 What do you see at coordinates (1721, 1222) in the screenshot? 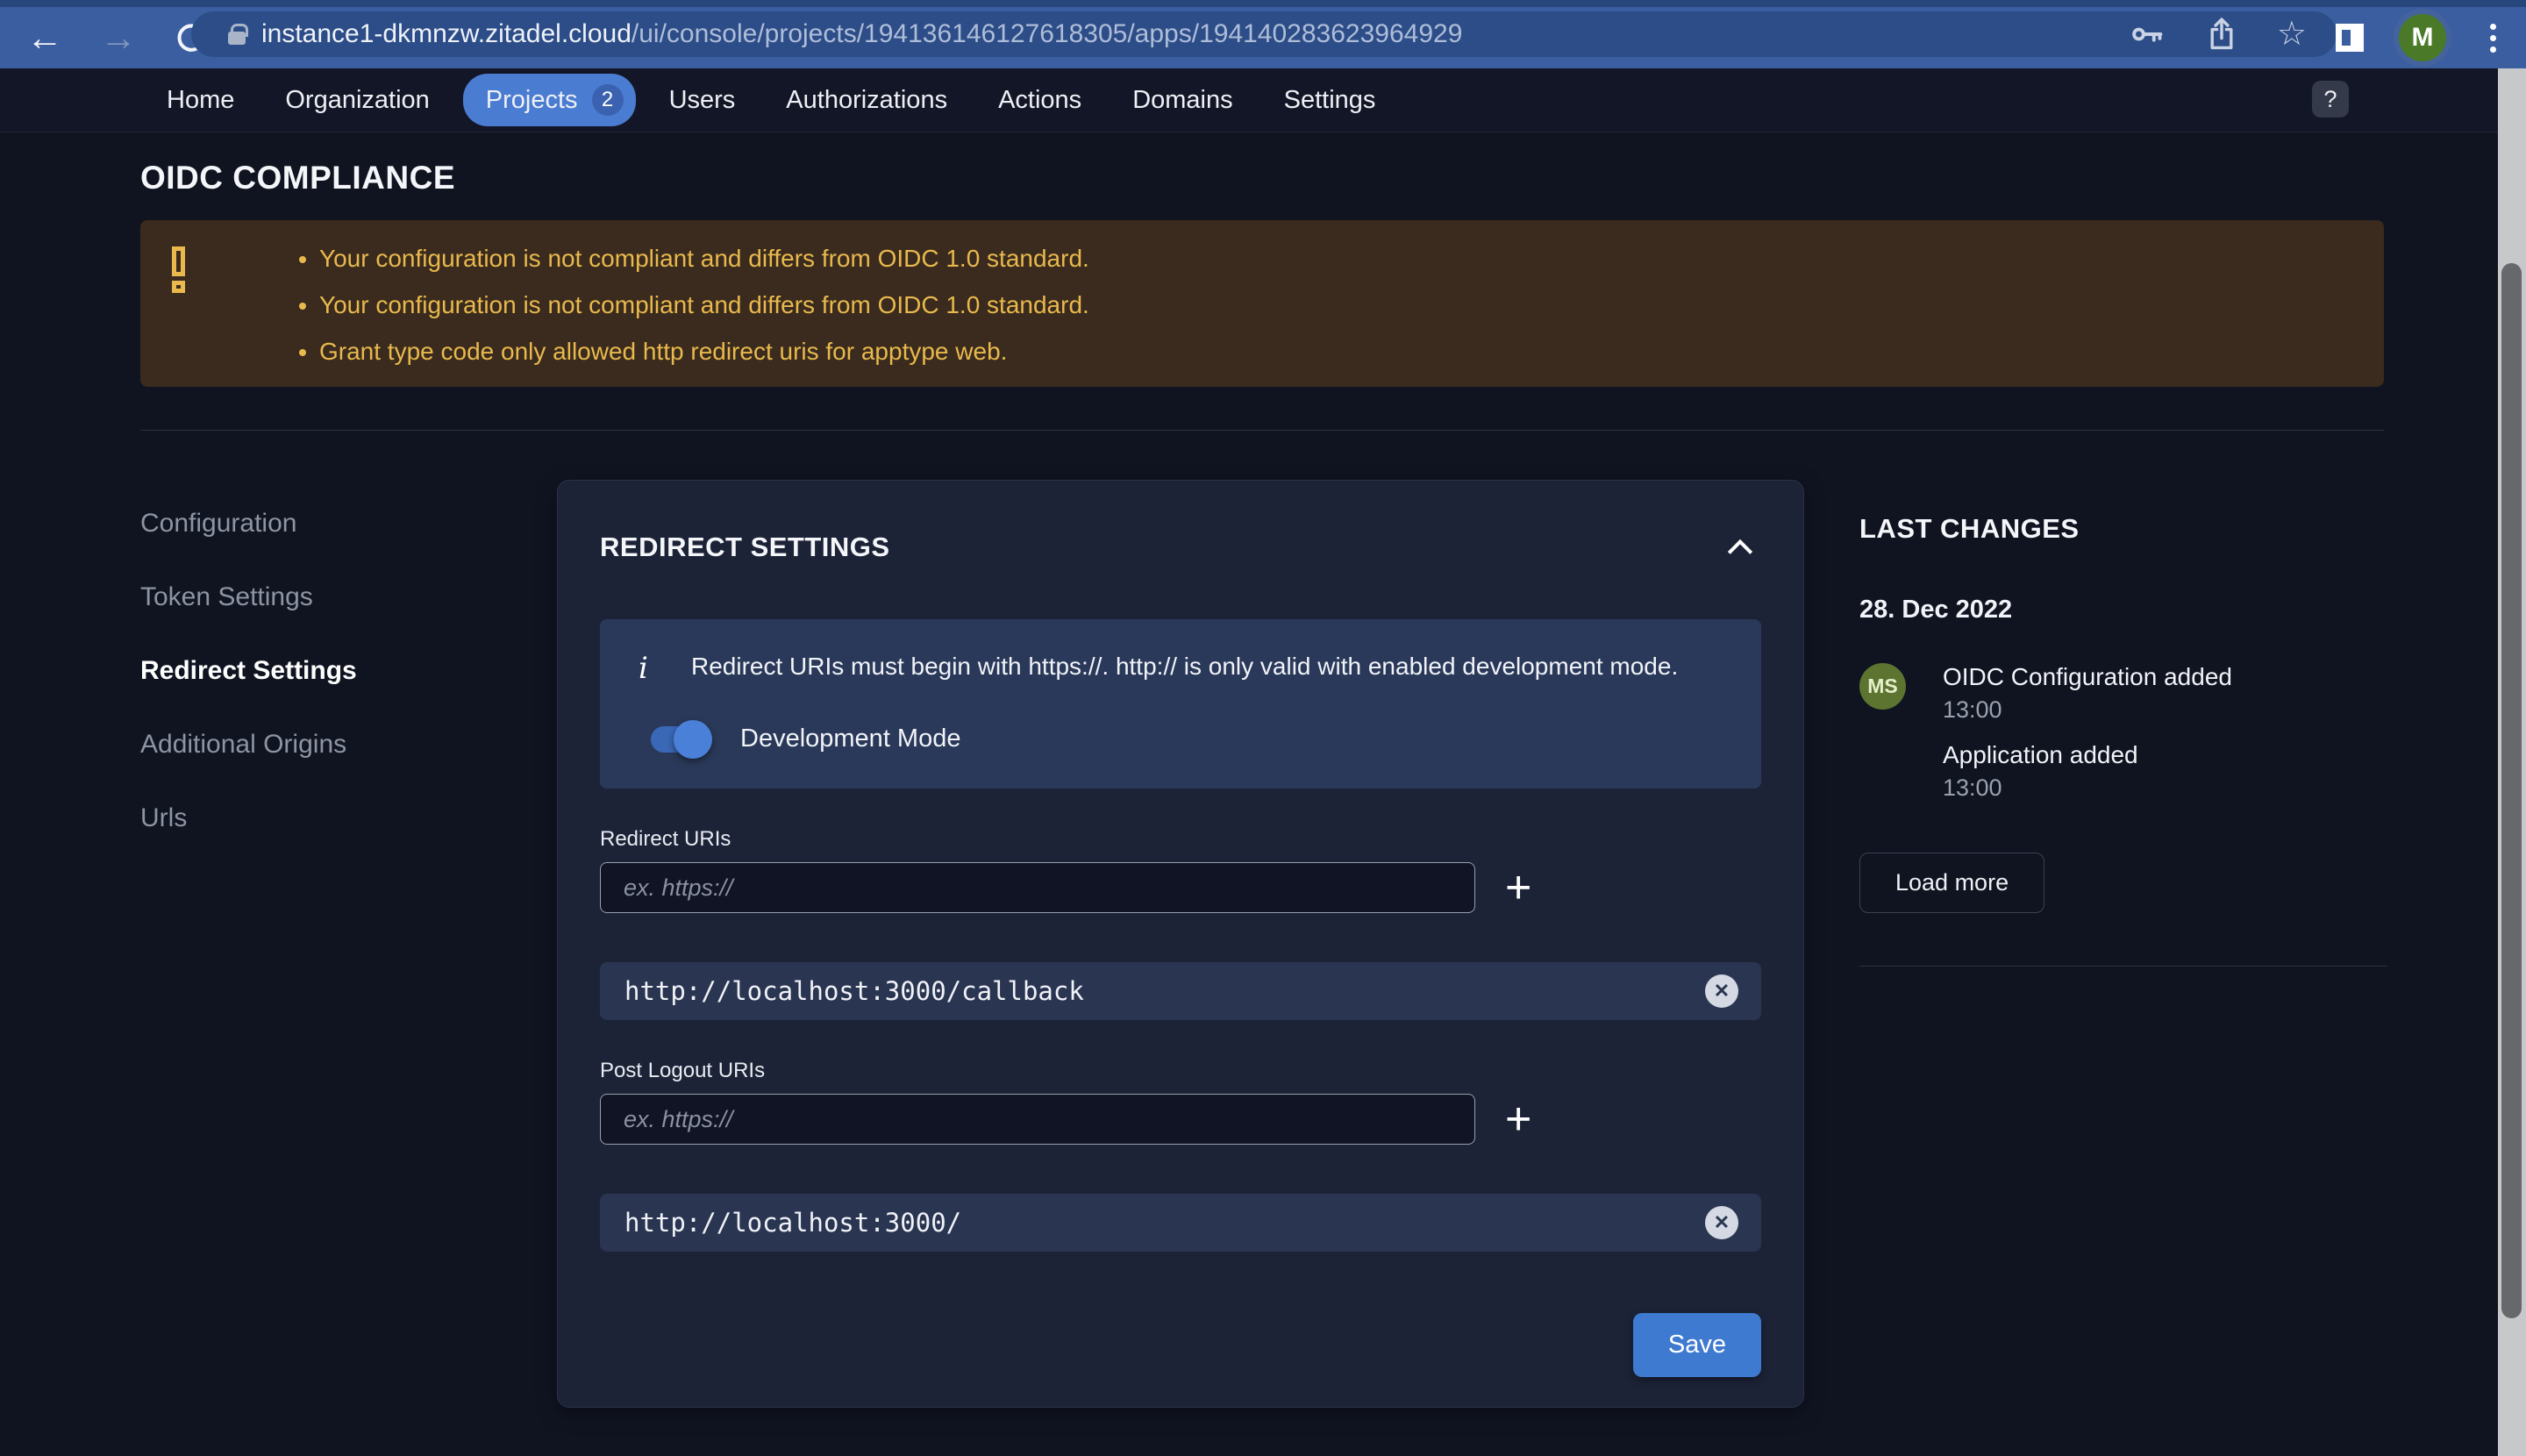
I see `remove-post-logout-uri-icon: ✕` at bounding box center [1721, 1222].